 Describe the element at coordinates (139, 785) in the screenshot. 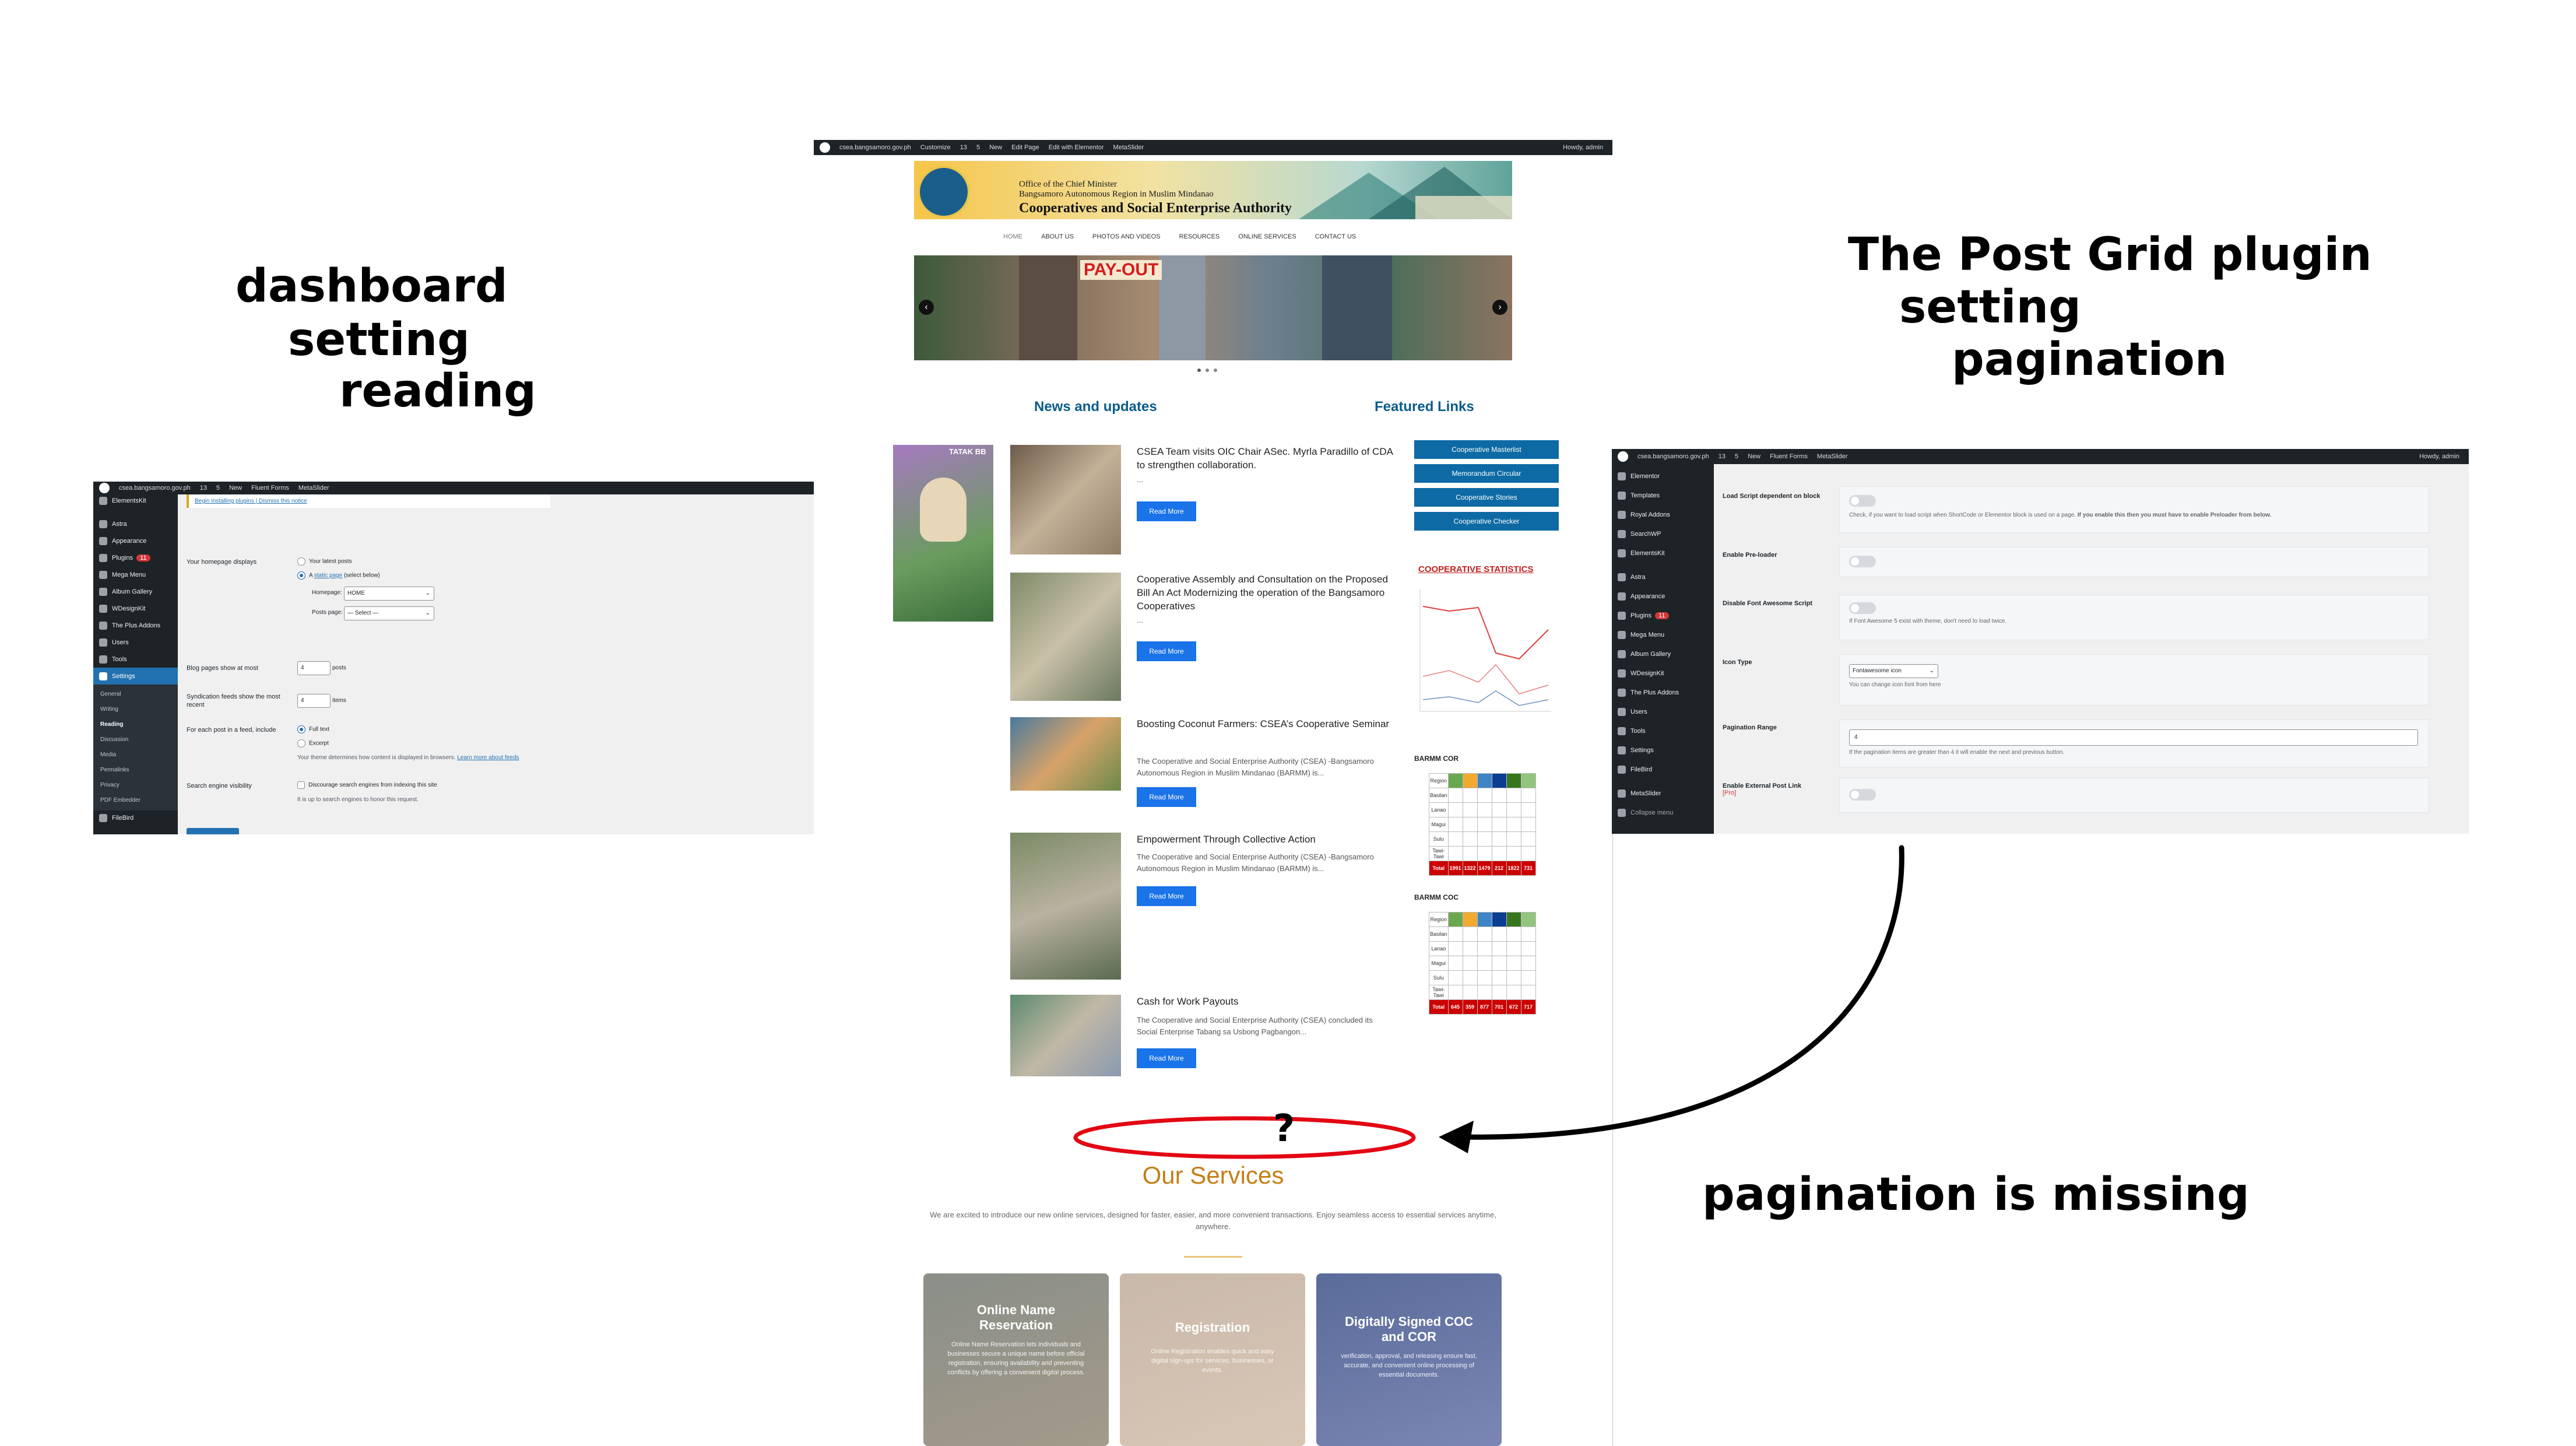

I see `submenu-privacy: Privacy` at that location.